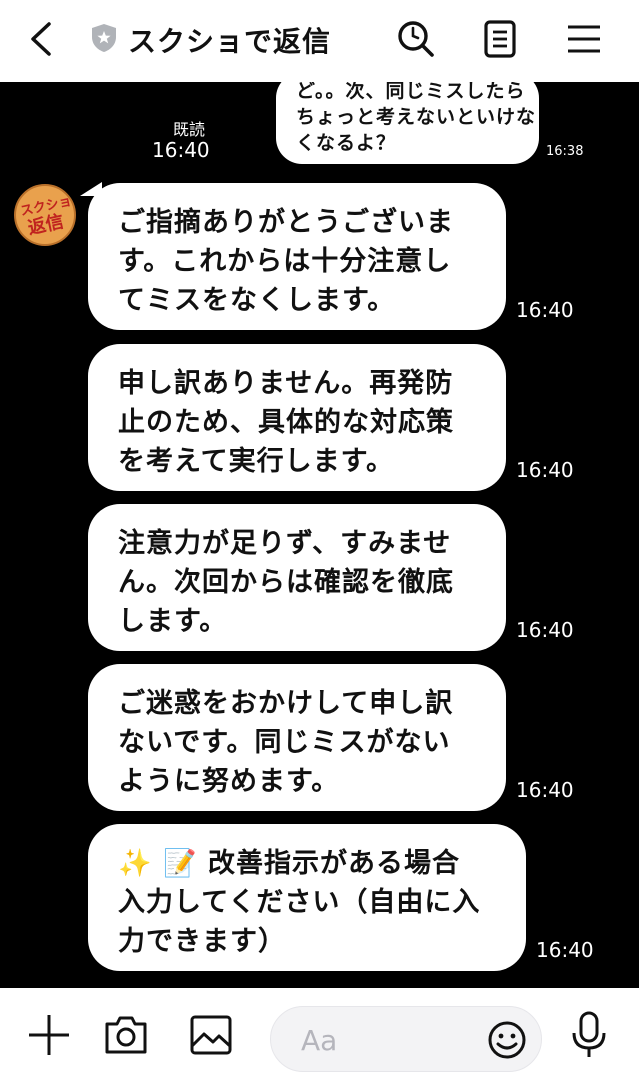 The height and width of the screenshot is (1090, 639). I want to click on message-bubble: 注意力が足りず、すみませ ん。次回からは確認を徹底 します。, so click(297, 577).